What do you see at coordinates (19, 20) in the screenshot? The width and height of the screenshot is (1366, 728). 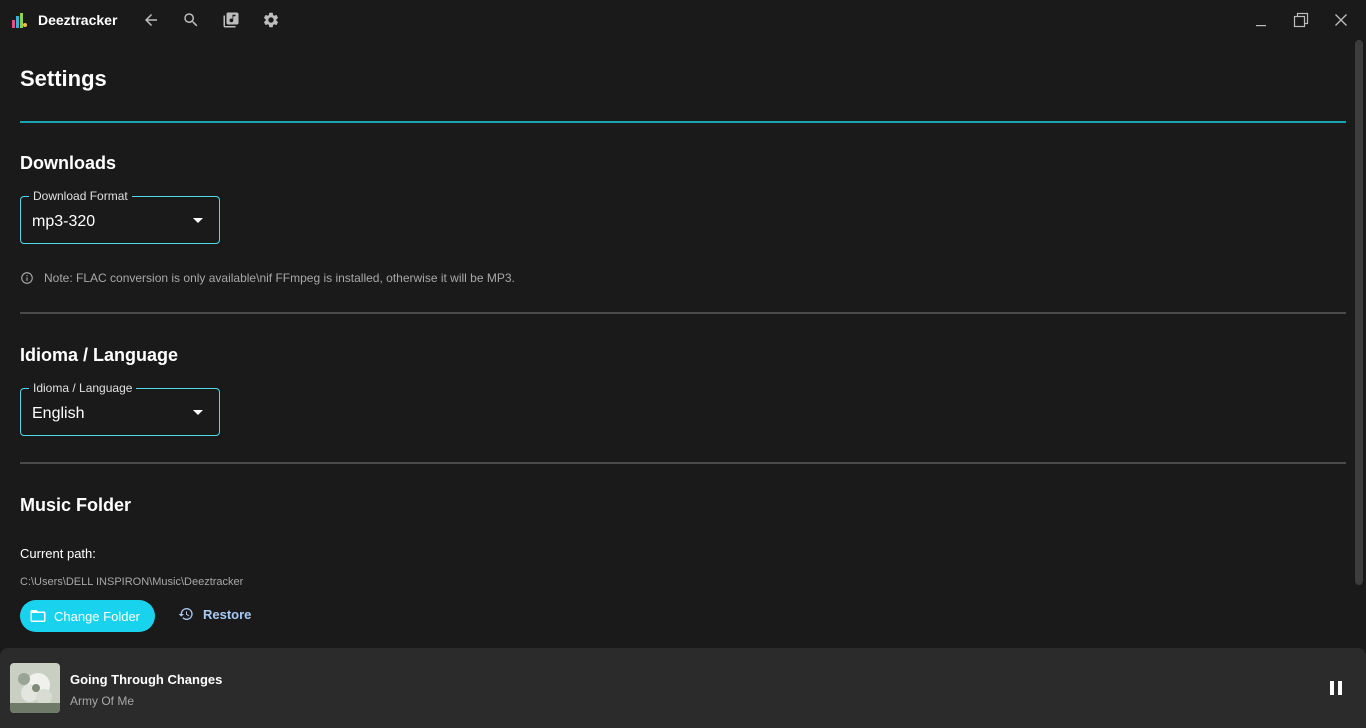 I see `app-logo-icon` at bounding box center [19, 20].